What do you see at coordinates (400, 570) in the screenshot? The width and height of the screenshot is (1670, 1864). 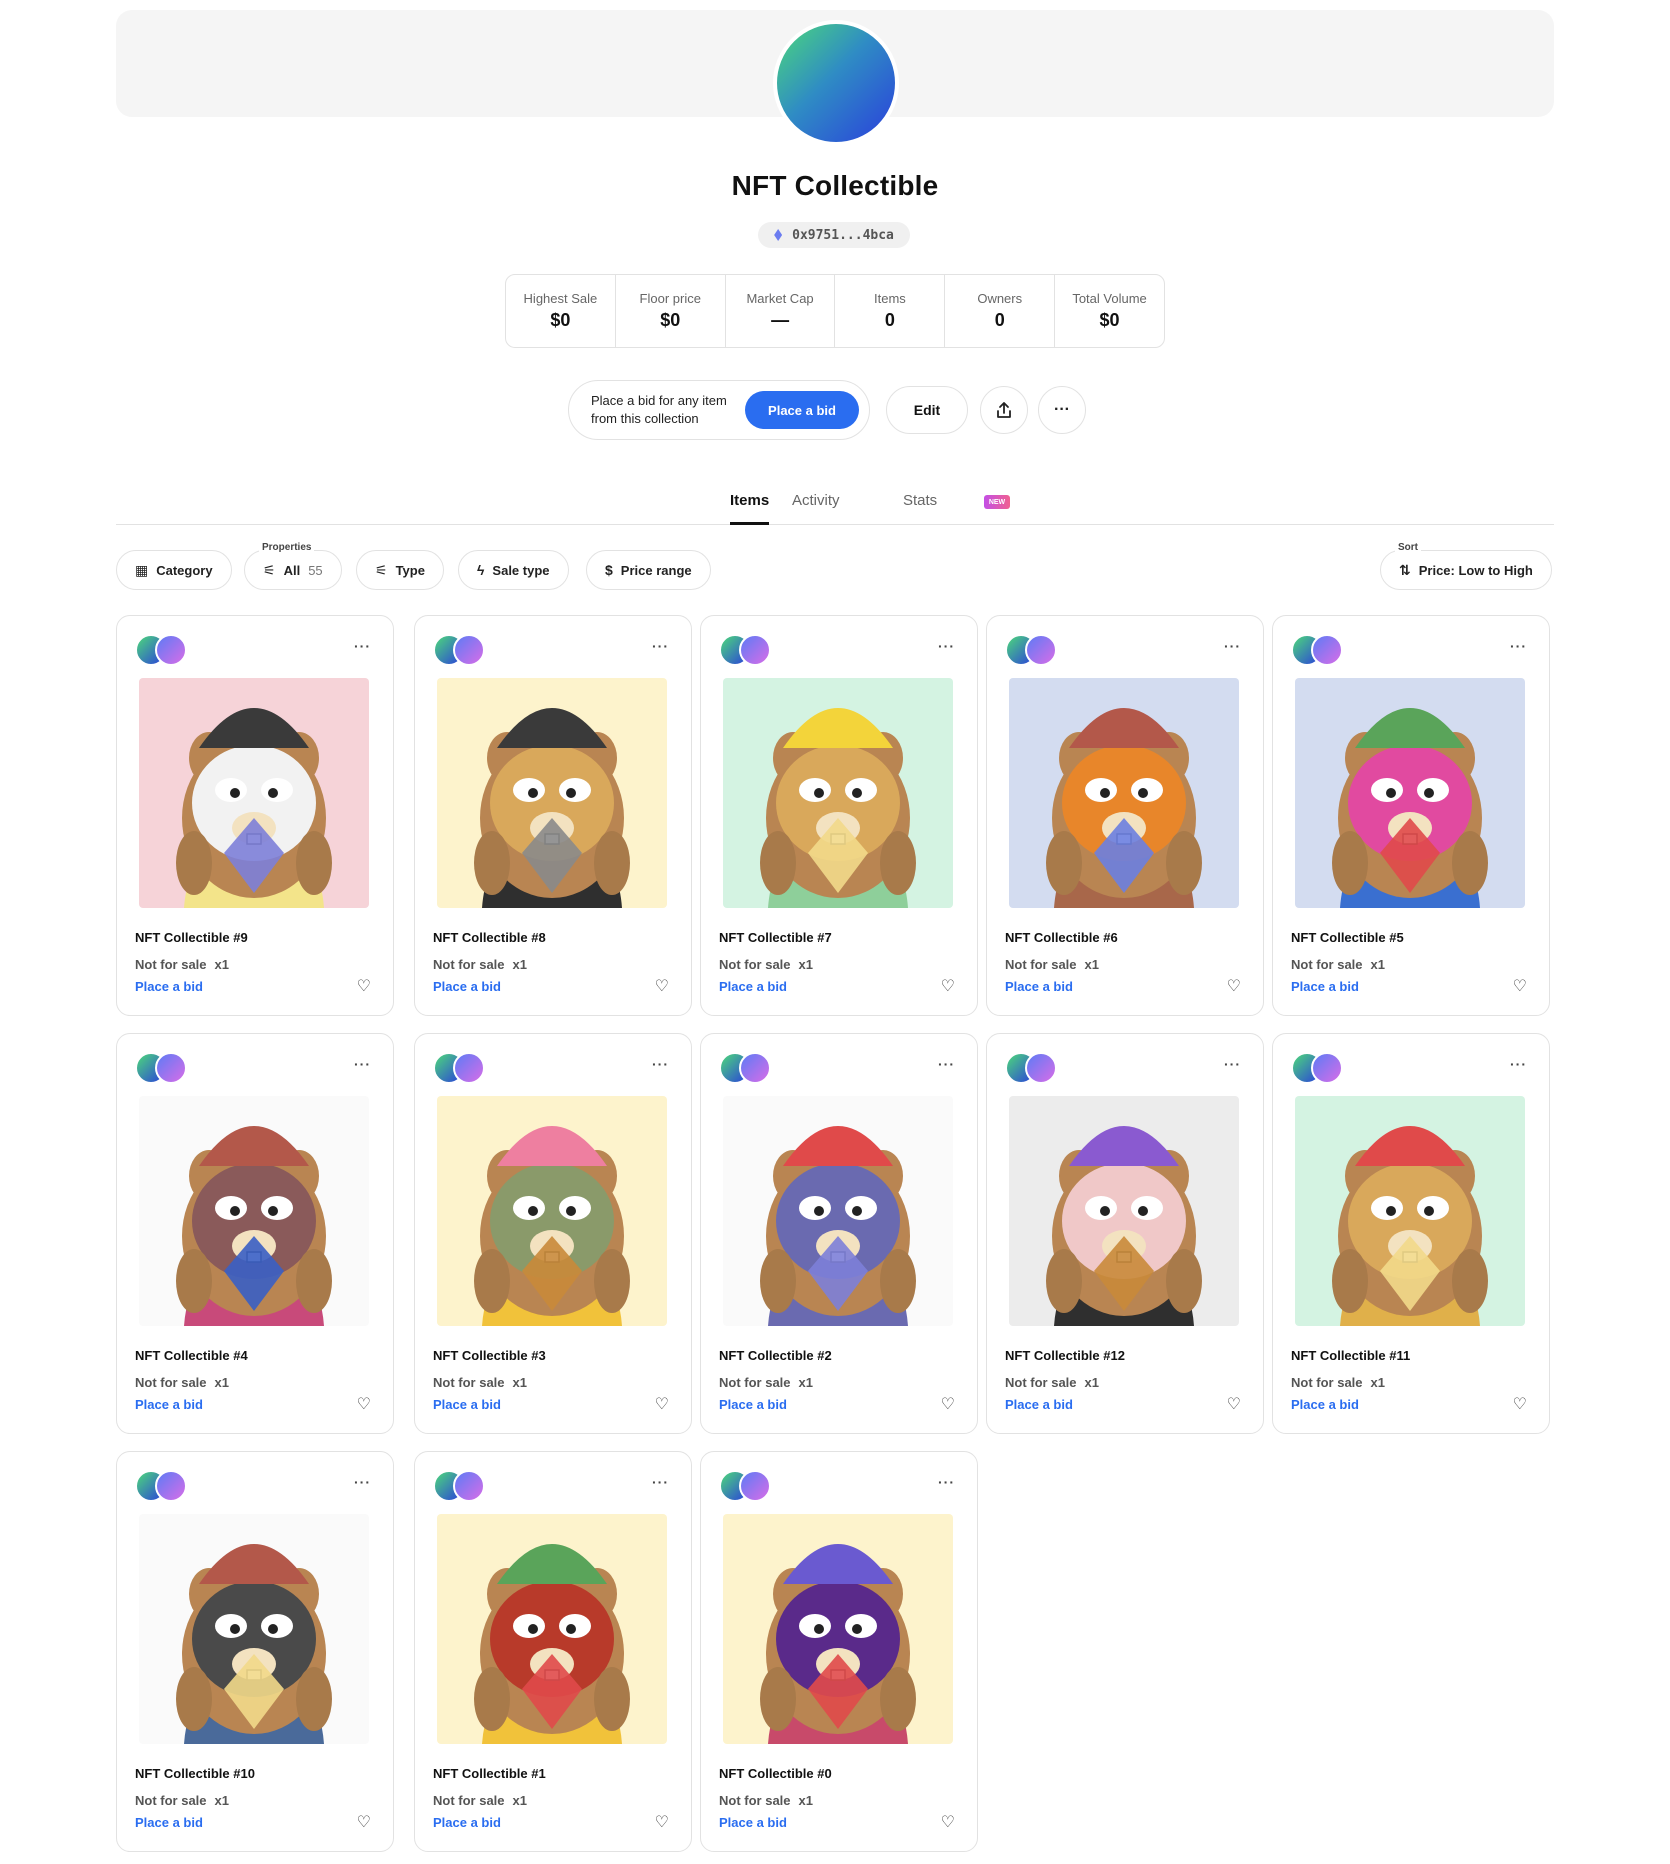 I see `type-filter: ⚟ Type` at bounding box center [400, 570].